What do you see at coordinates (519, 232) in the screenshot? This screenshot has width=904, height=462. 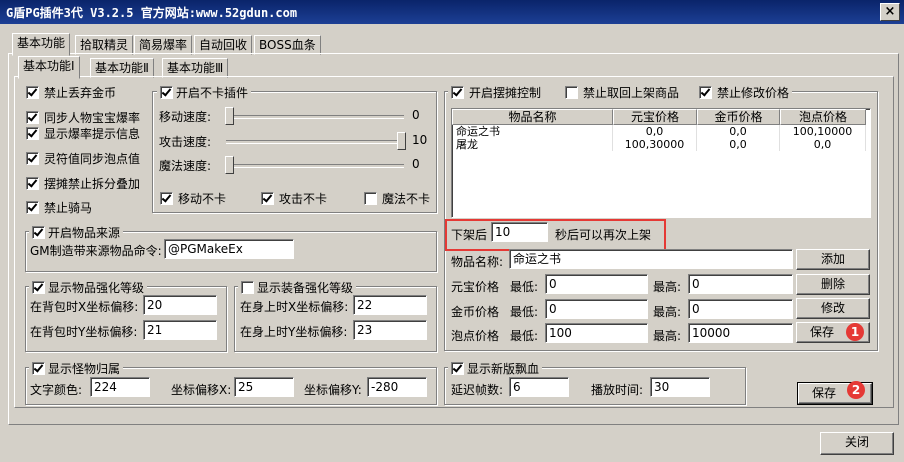 I see `relist-seconds-input: 10` at bounding box center [519, 232].